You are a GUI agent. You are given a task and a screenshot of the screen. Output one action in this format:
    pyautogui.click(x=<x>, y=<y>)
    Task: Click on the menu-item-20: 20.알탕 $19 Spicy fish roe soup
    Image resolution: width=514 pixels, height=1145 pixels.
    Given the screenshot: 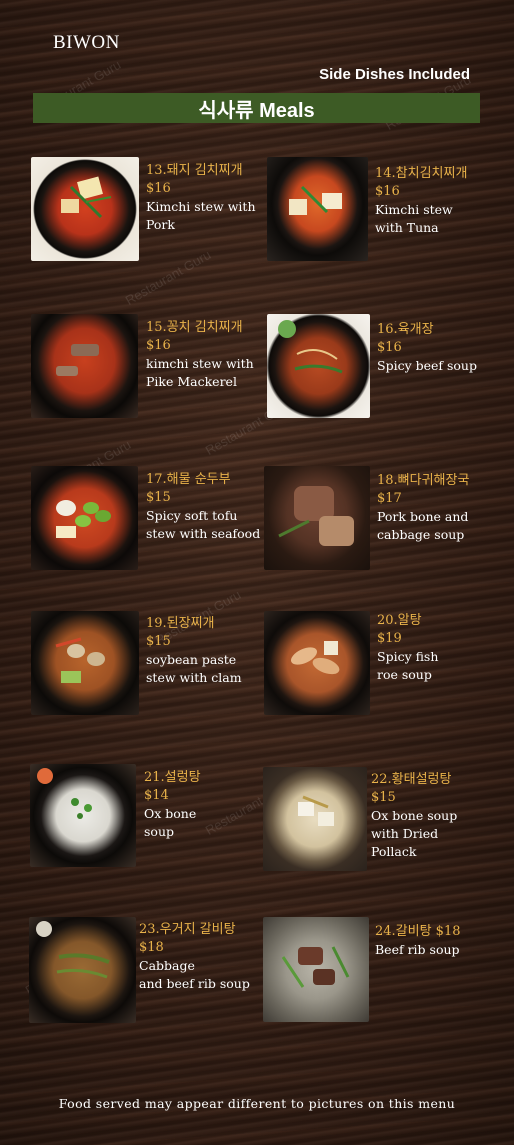 What is the action you would take?
    pyautogui.click(x=407, y=648)
    